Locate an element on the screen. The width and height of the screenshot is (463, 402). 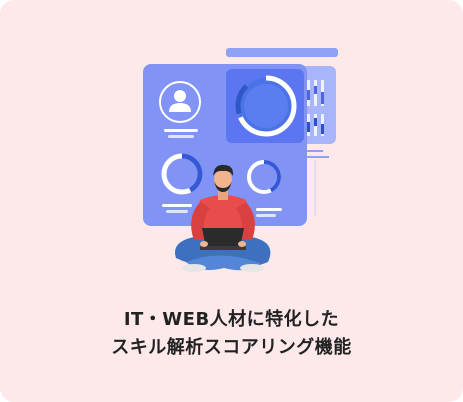
donut-chart-icon is located at coordinates (266, 106).